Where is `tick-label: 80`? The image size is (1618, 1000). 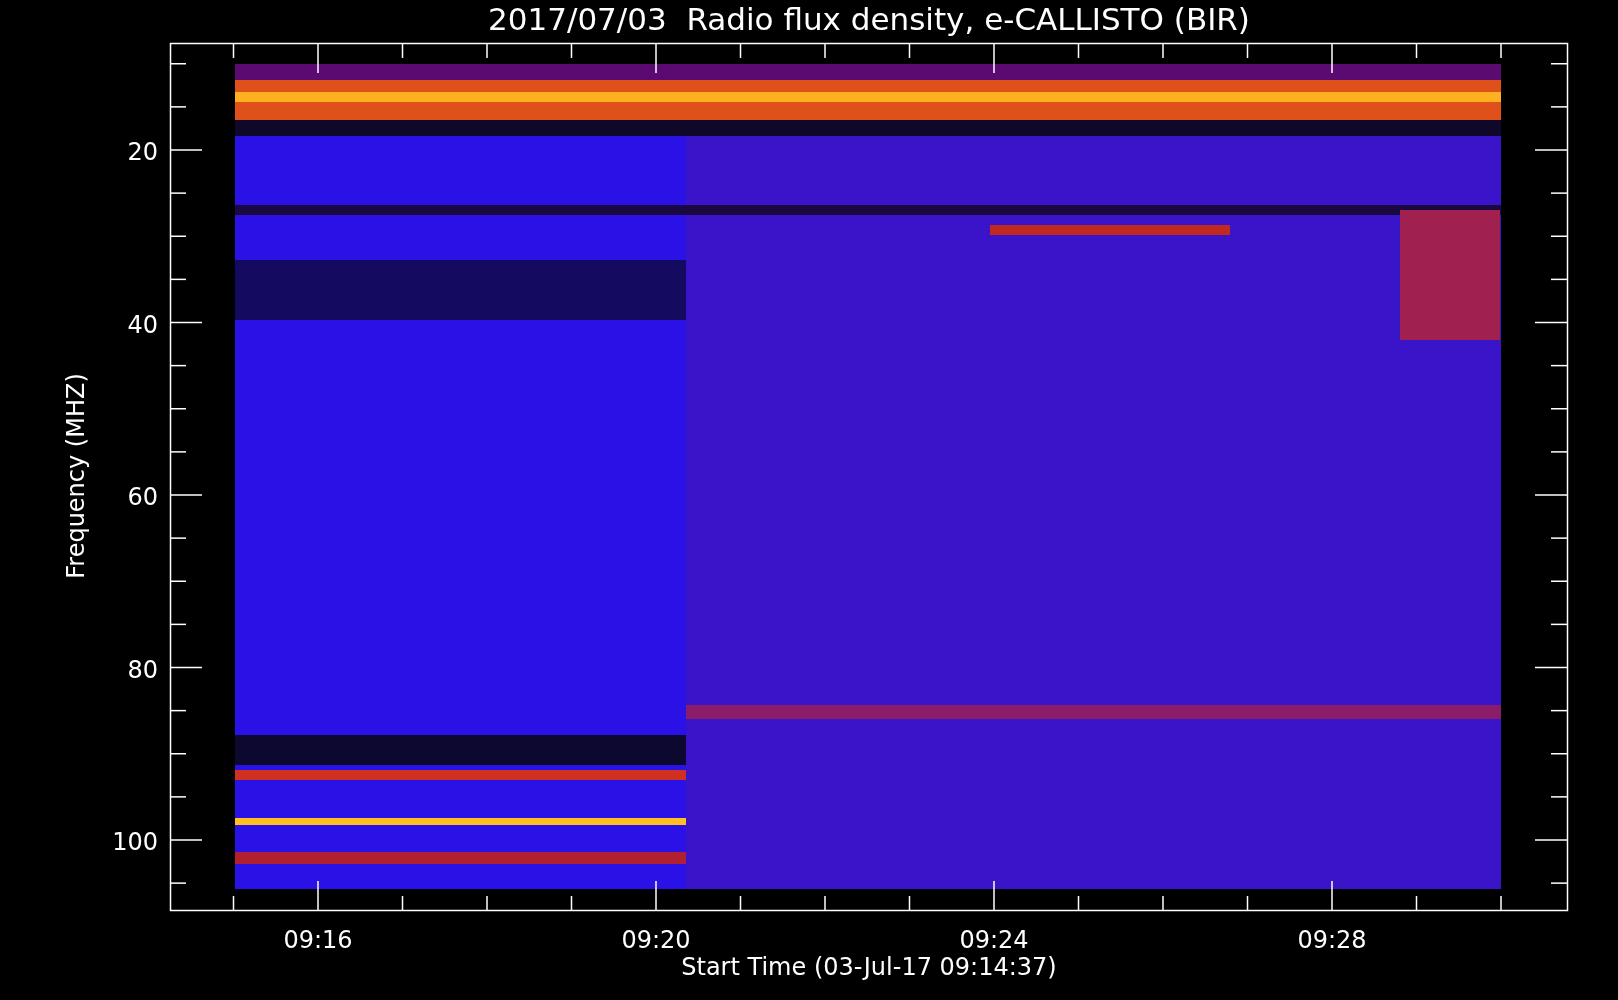
tick-label: 80 is located at coordinates (142, 669).